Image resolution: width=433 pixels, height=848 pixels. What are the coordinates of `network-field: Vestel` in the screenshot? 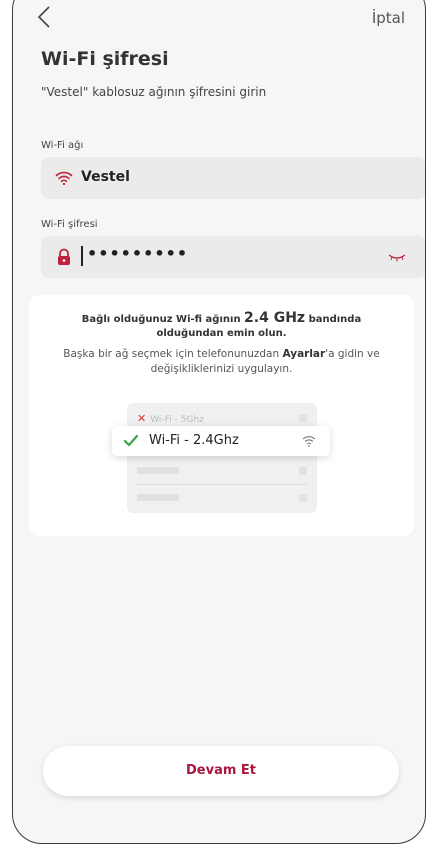 It's located at (233, 178).